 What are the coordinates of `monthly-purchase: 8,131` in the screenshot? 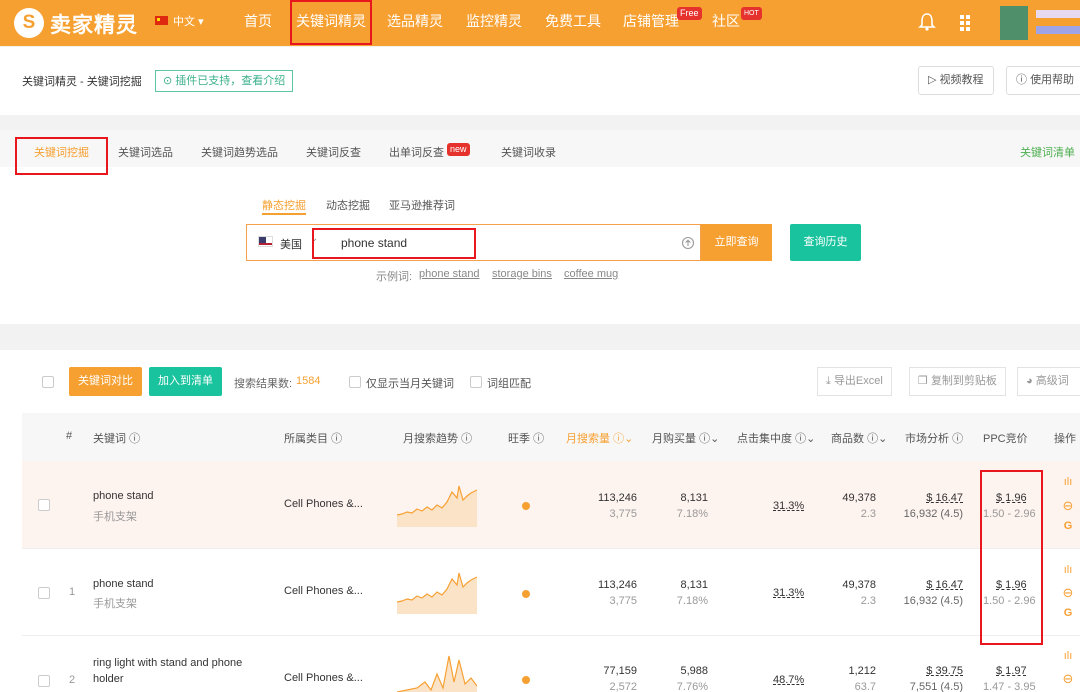 It's located at (694, 498).